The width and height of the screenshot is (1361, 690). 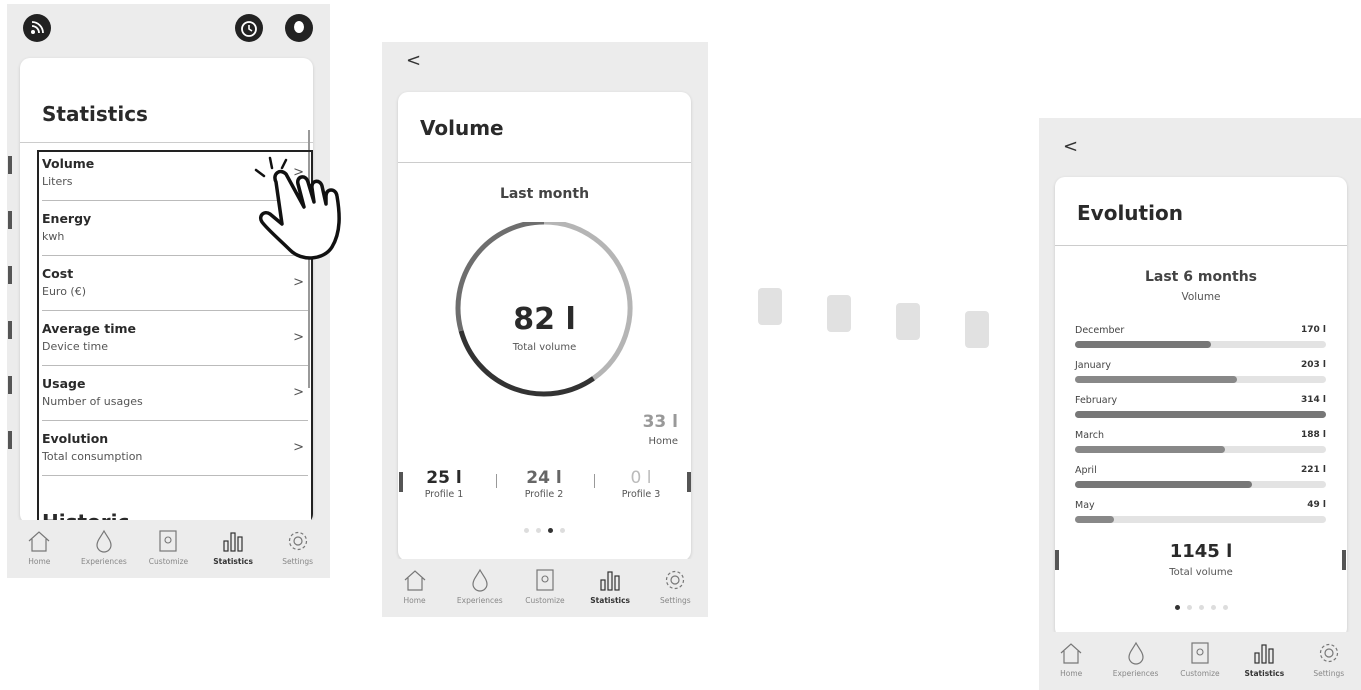 I want to click on bar-chart-icon, so click(x=610, y=581).